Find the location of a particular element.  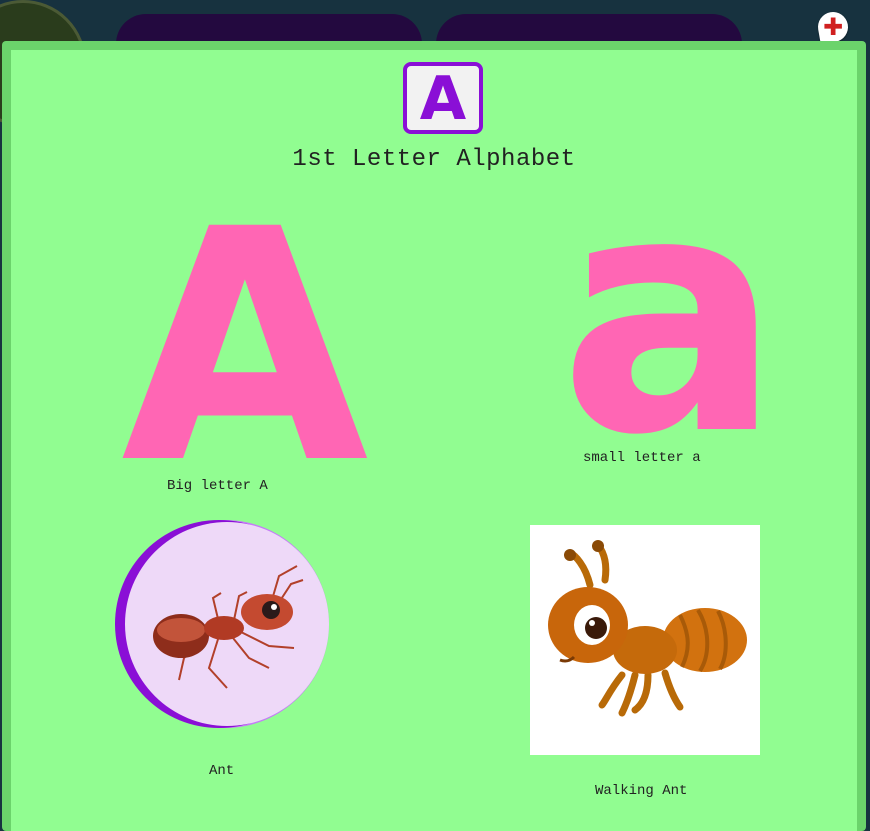

walking-ant-icon is located at coordinates (647, 628).